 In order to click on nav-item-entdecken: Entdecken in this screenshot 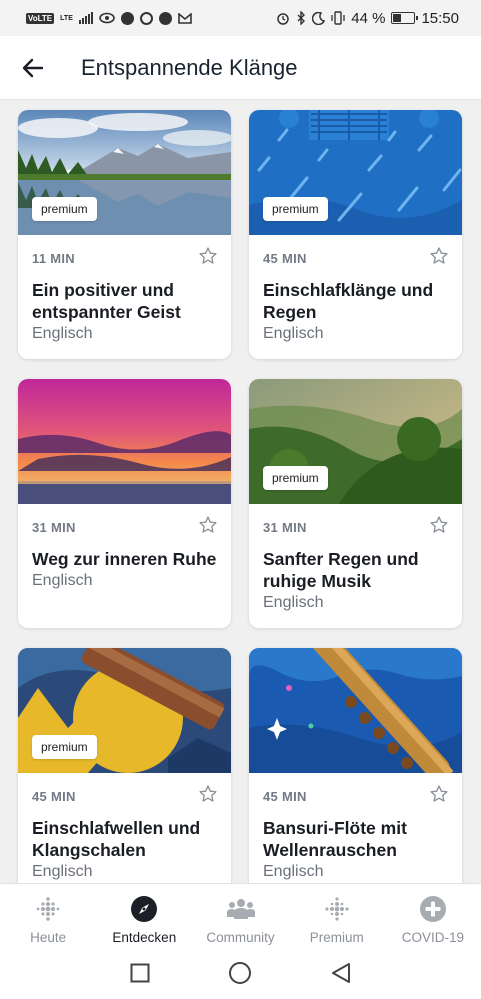, I will do `click(144, 915)`.